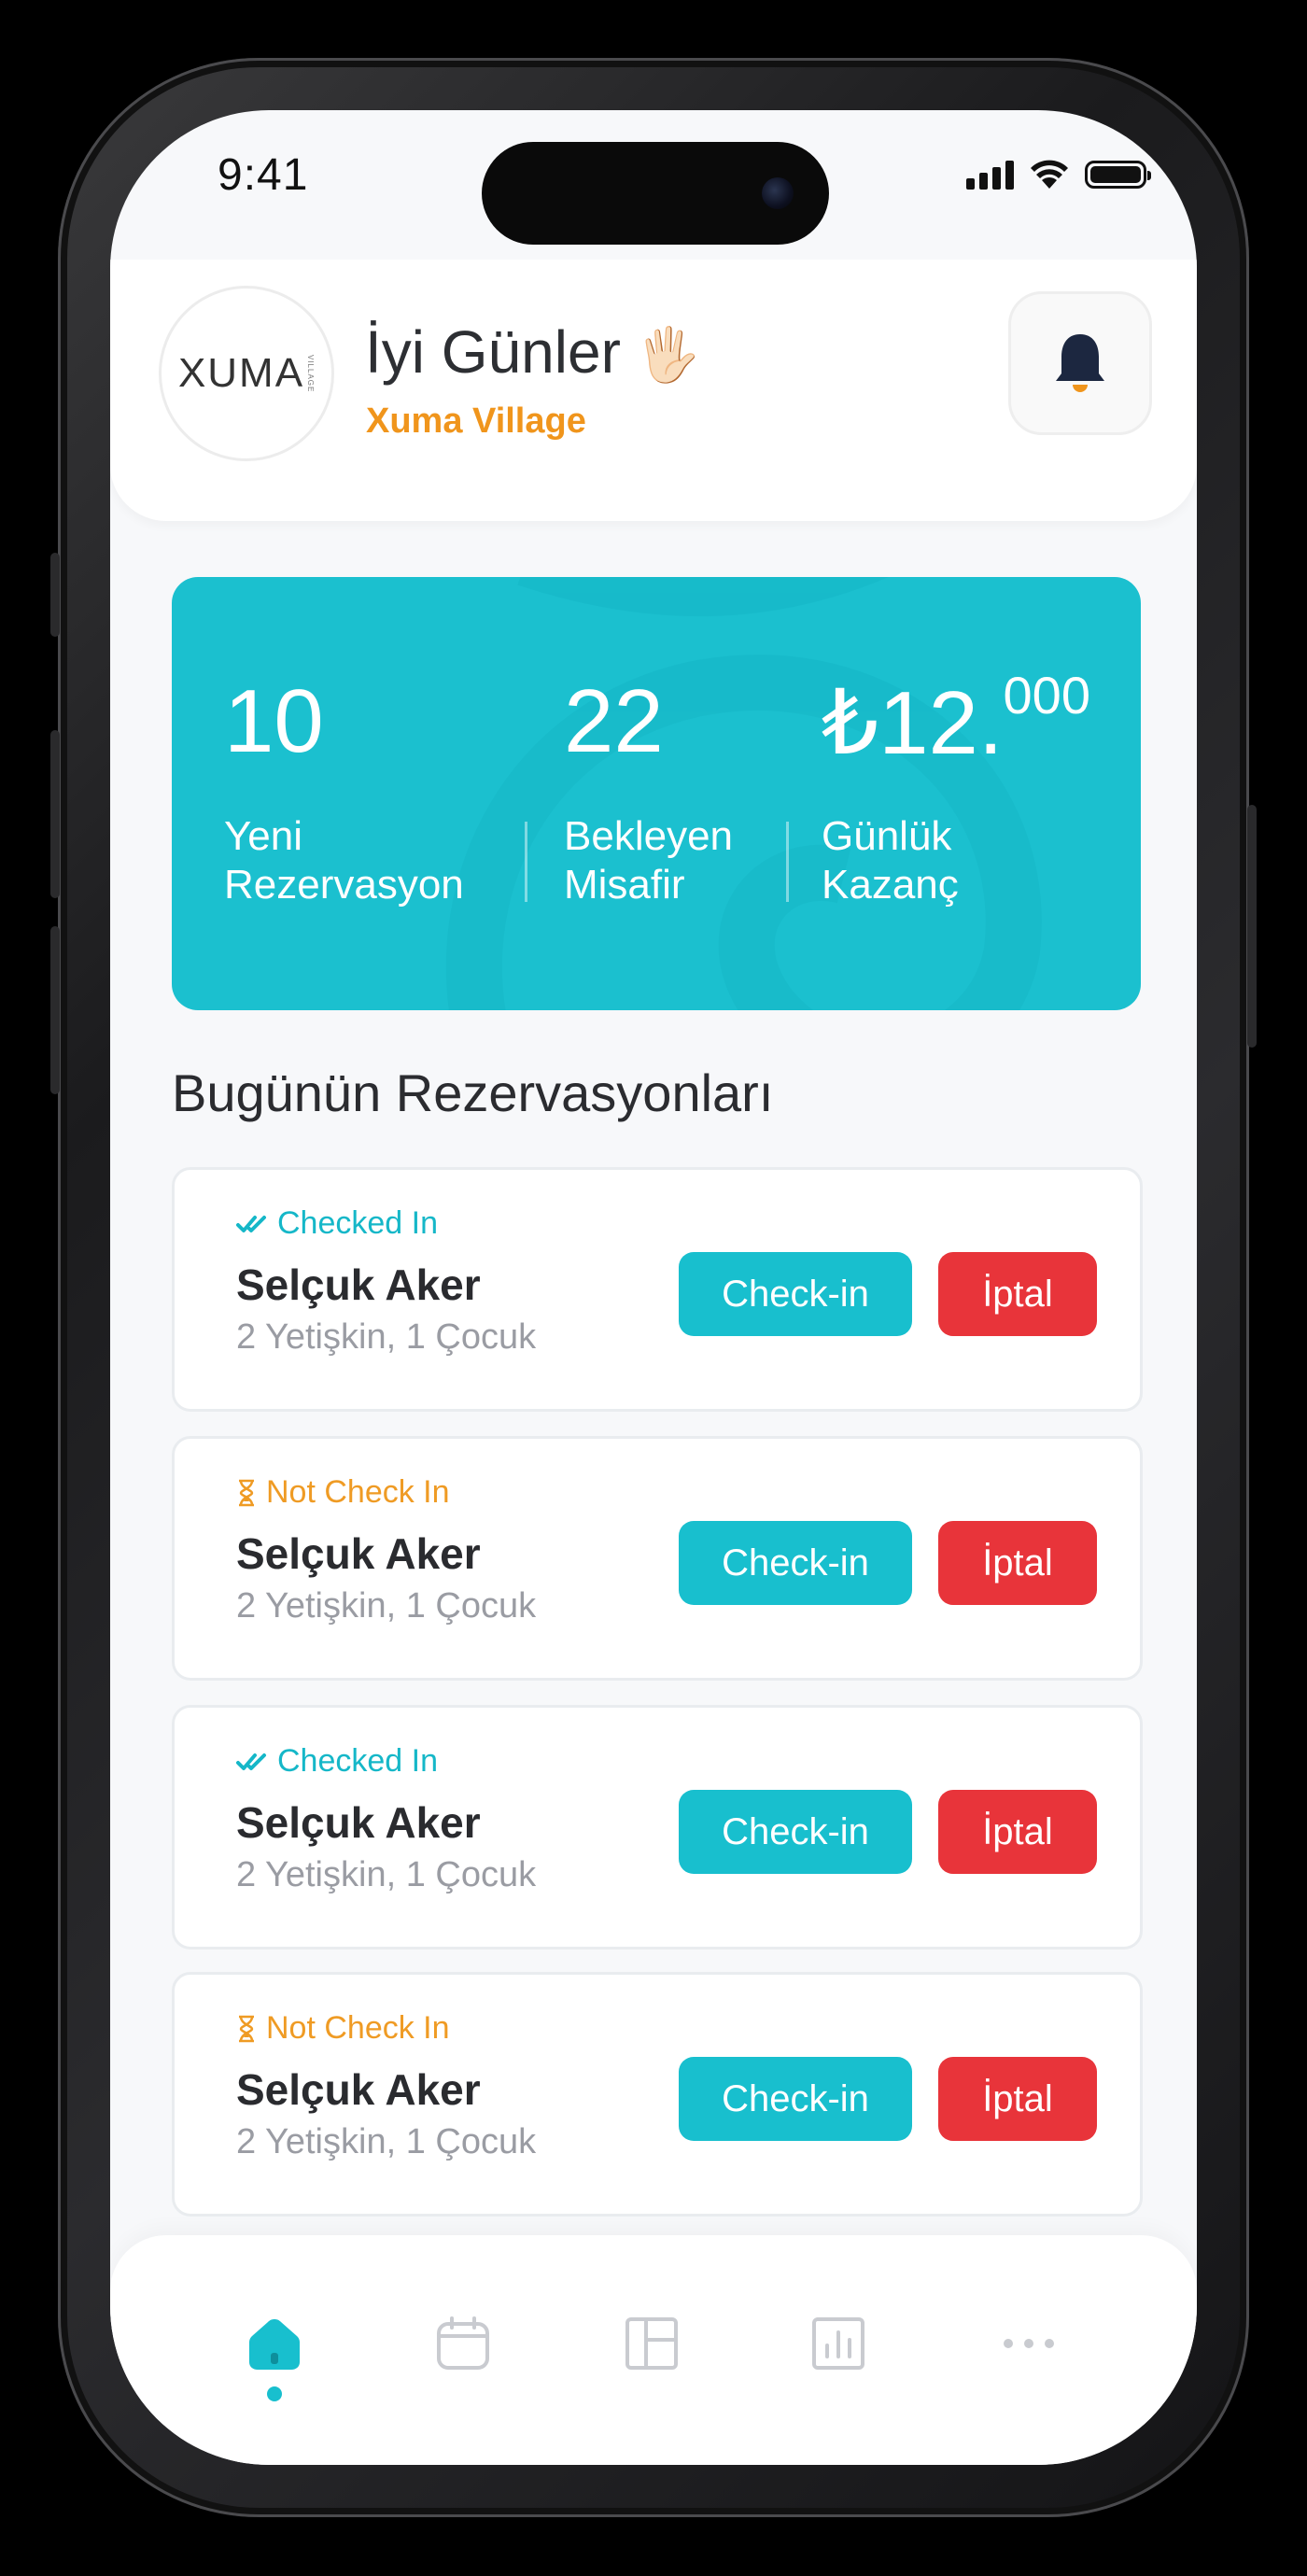 The width and height of the screenshot is (1307, 2576). Describe the element at coordinates (55, 595) in the screenshot. I see `action-button` at that location.